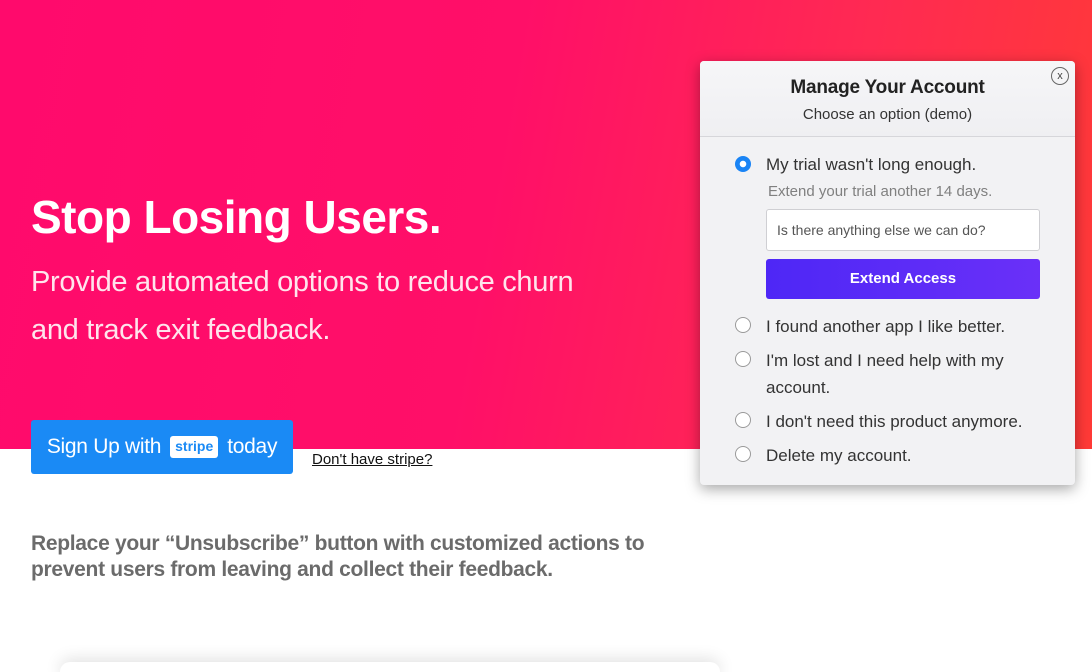  What do you see at coordinates (887, 87) in the screenshot?
I see `modal-title: Manage Your Account` at bounding box center [887, 87].